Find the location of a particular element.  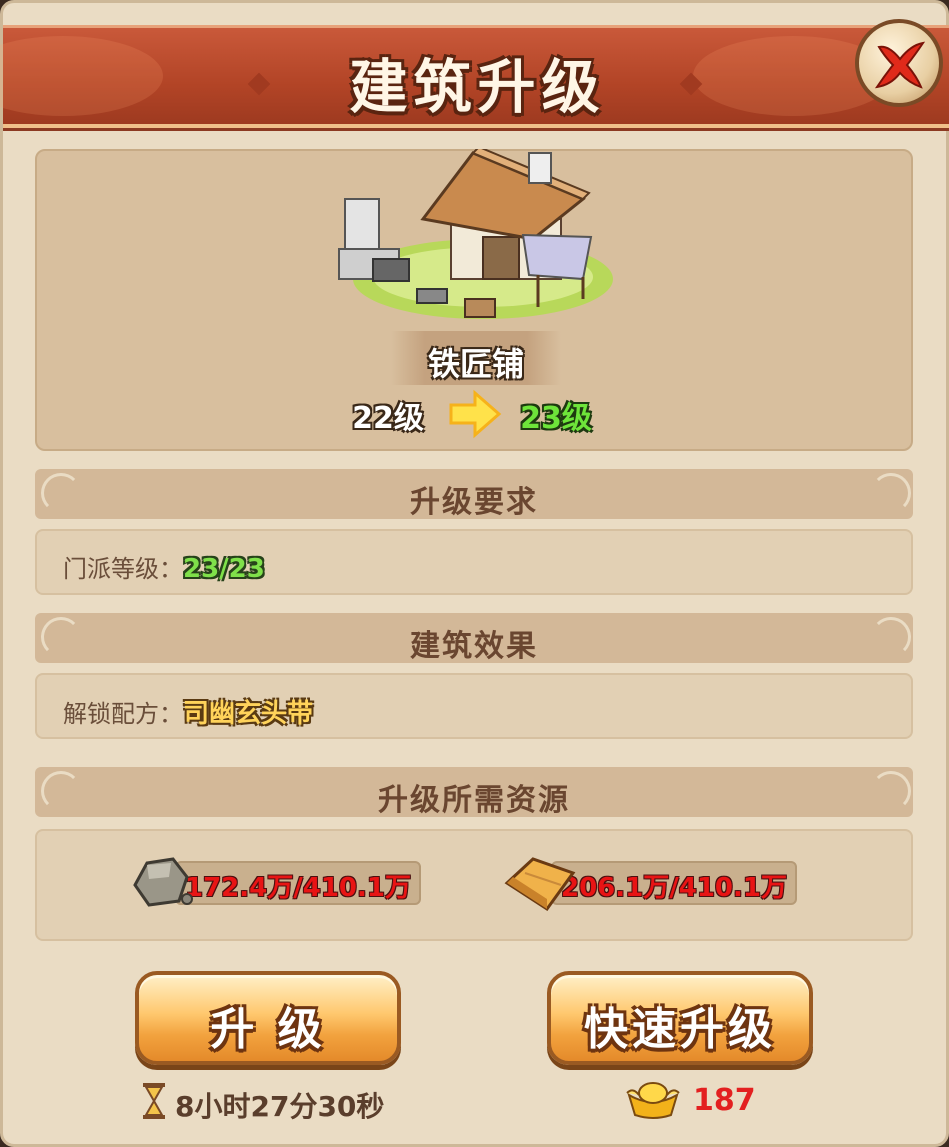

hourglass-icon is located at coordinates (154, 1101).